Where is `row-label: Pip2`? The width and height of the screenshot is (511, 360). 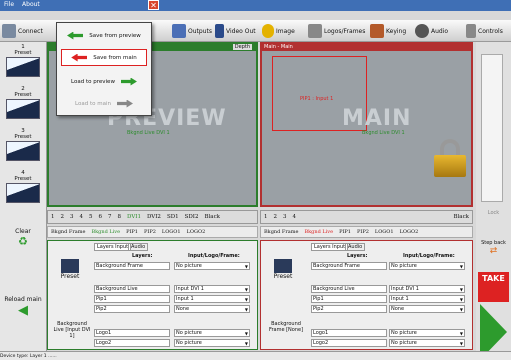
row-label: Pip2 is located at coordinates (349, 309).